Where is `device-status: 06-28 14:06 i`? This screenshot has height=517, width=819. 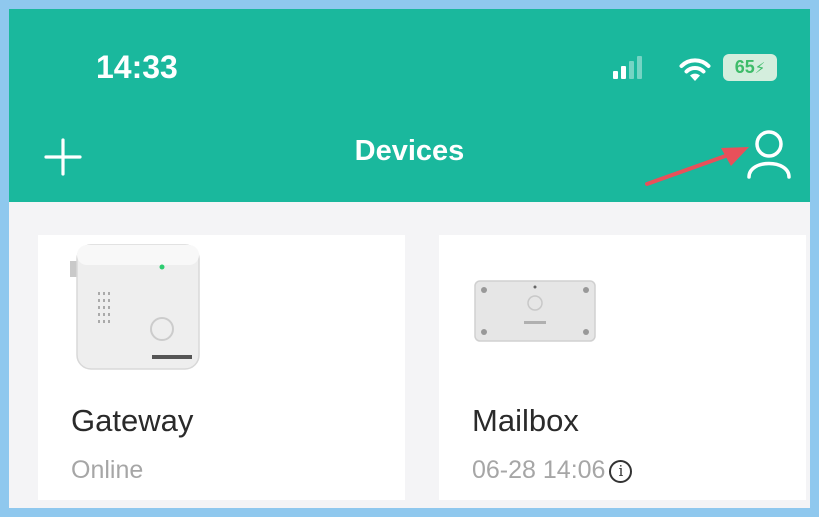 device-status: 06-28 14:06 i is located at coordinates (552, 470).